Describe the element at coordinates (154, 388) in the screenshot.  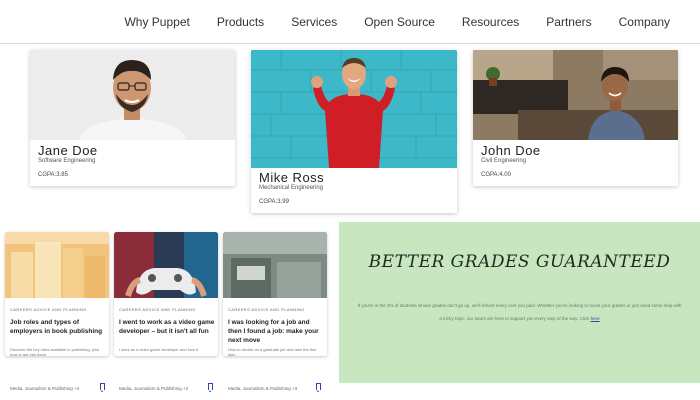
I see `article-meta: Media, Journalism & Publishing +2` at that location.